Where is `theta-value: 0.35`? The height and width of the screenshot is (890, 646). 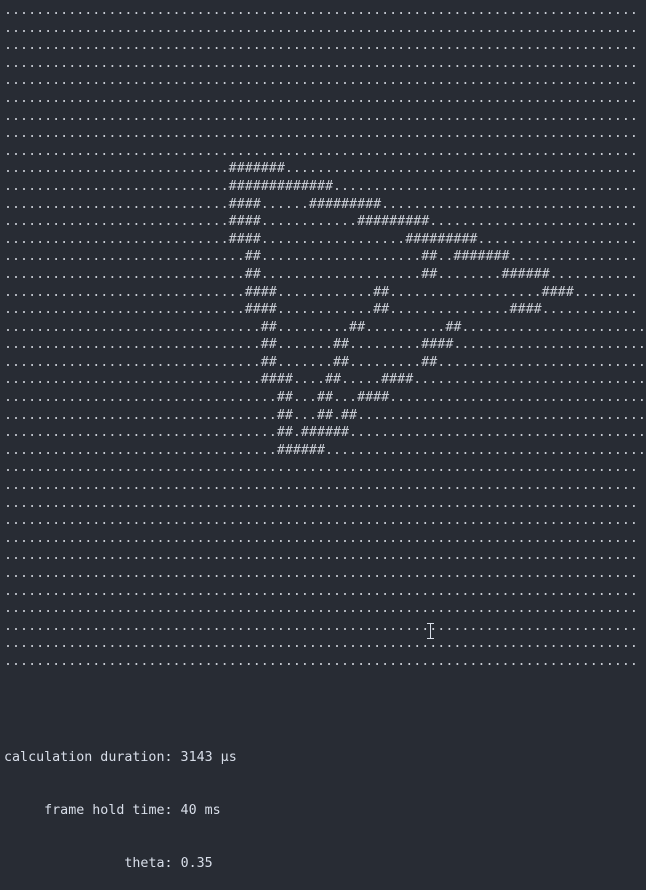
theta-value: 0.35 is located at coordinates (196, 863).